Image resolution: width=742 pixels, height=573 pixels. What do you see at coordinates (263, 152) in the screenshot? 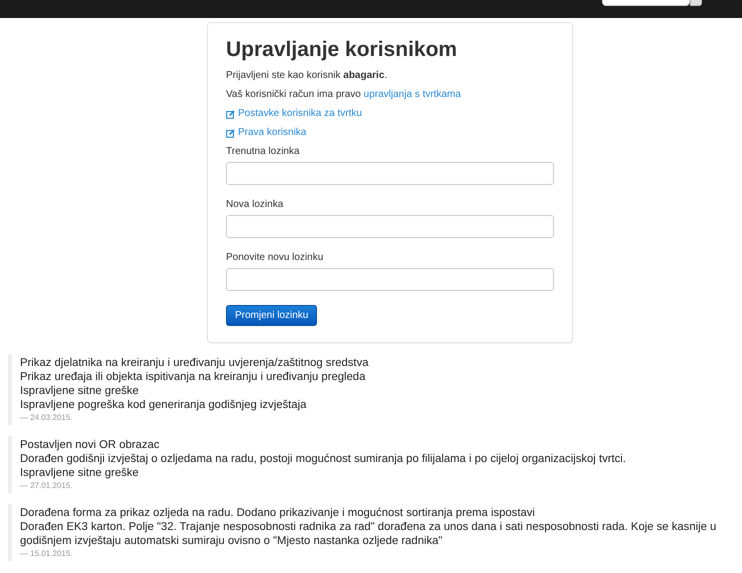
I see `field-label: Trenutna lozinka` at bounding box center [263, 152].